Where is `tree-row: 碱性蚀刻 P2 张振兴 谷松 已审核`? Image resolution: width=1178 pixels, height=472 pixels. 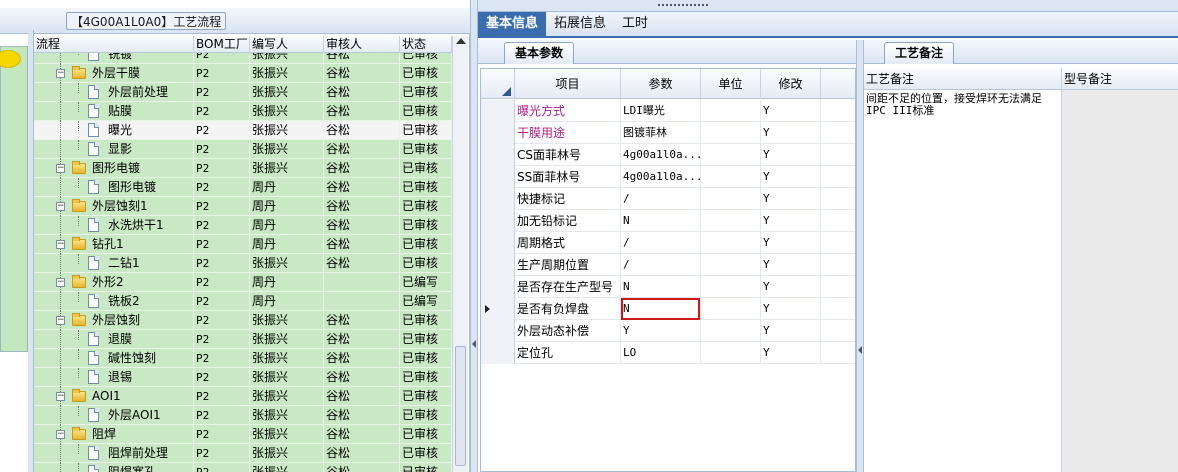
tree-row: 碱性蚀刻 P2 张振兴 谷松 已审核 is located at coordinates (243, 358).